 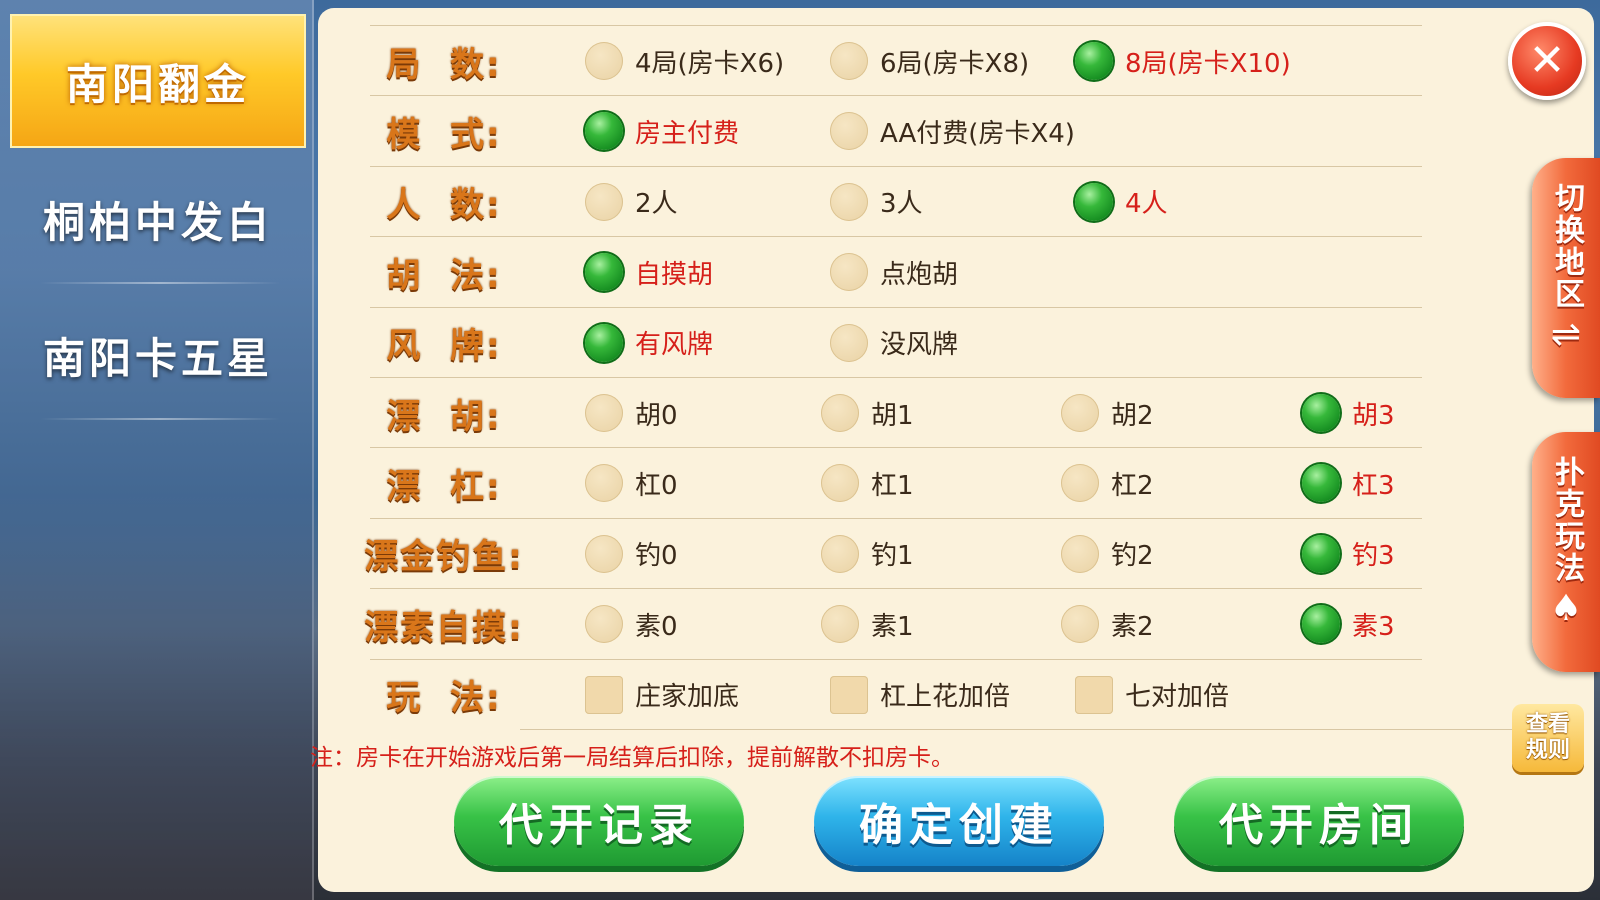 What do you see at coordinates (1348, 413) in the screenshot?
I see `radio-option: 胡3` at bounding box center [1348, 413].